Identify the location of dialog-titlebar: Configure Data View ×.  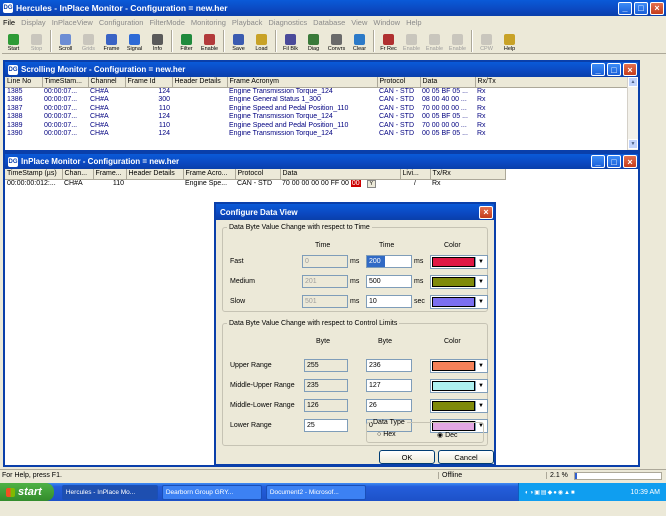
(355, 212).